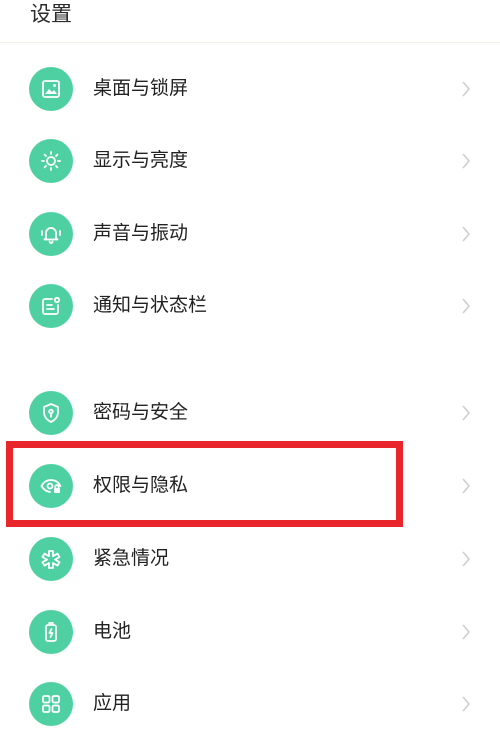  I want to click on settings-item-apps: 应用, so click(250, 706).